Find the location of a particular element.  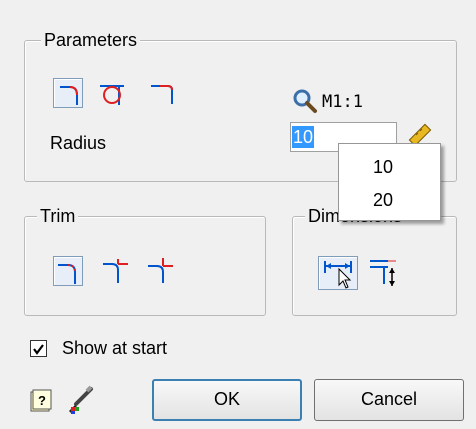

show-at-start-checkbox is located at coordinates (38, 348).